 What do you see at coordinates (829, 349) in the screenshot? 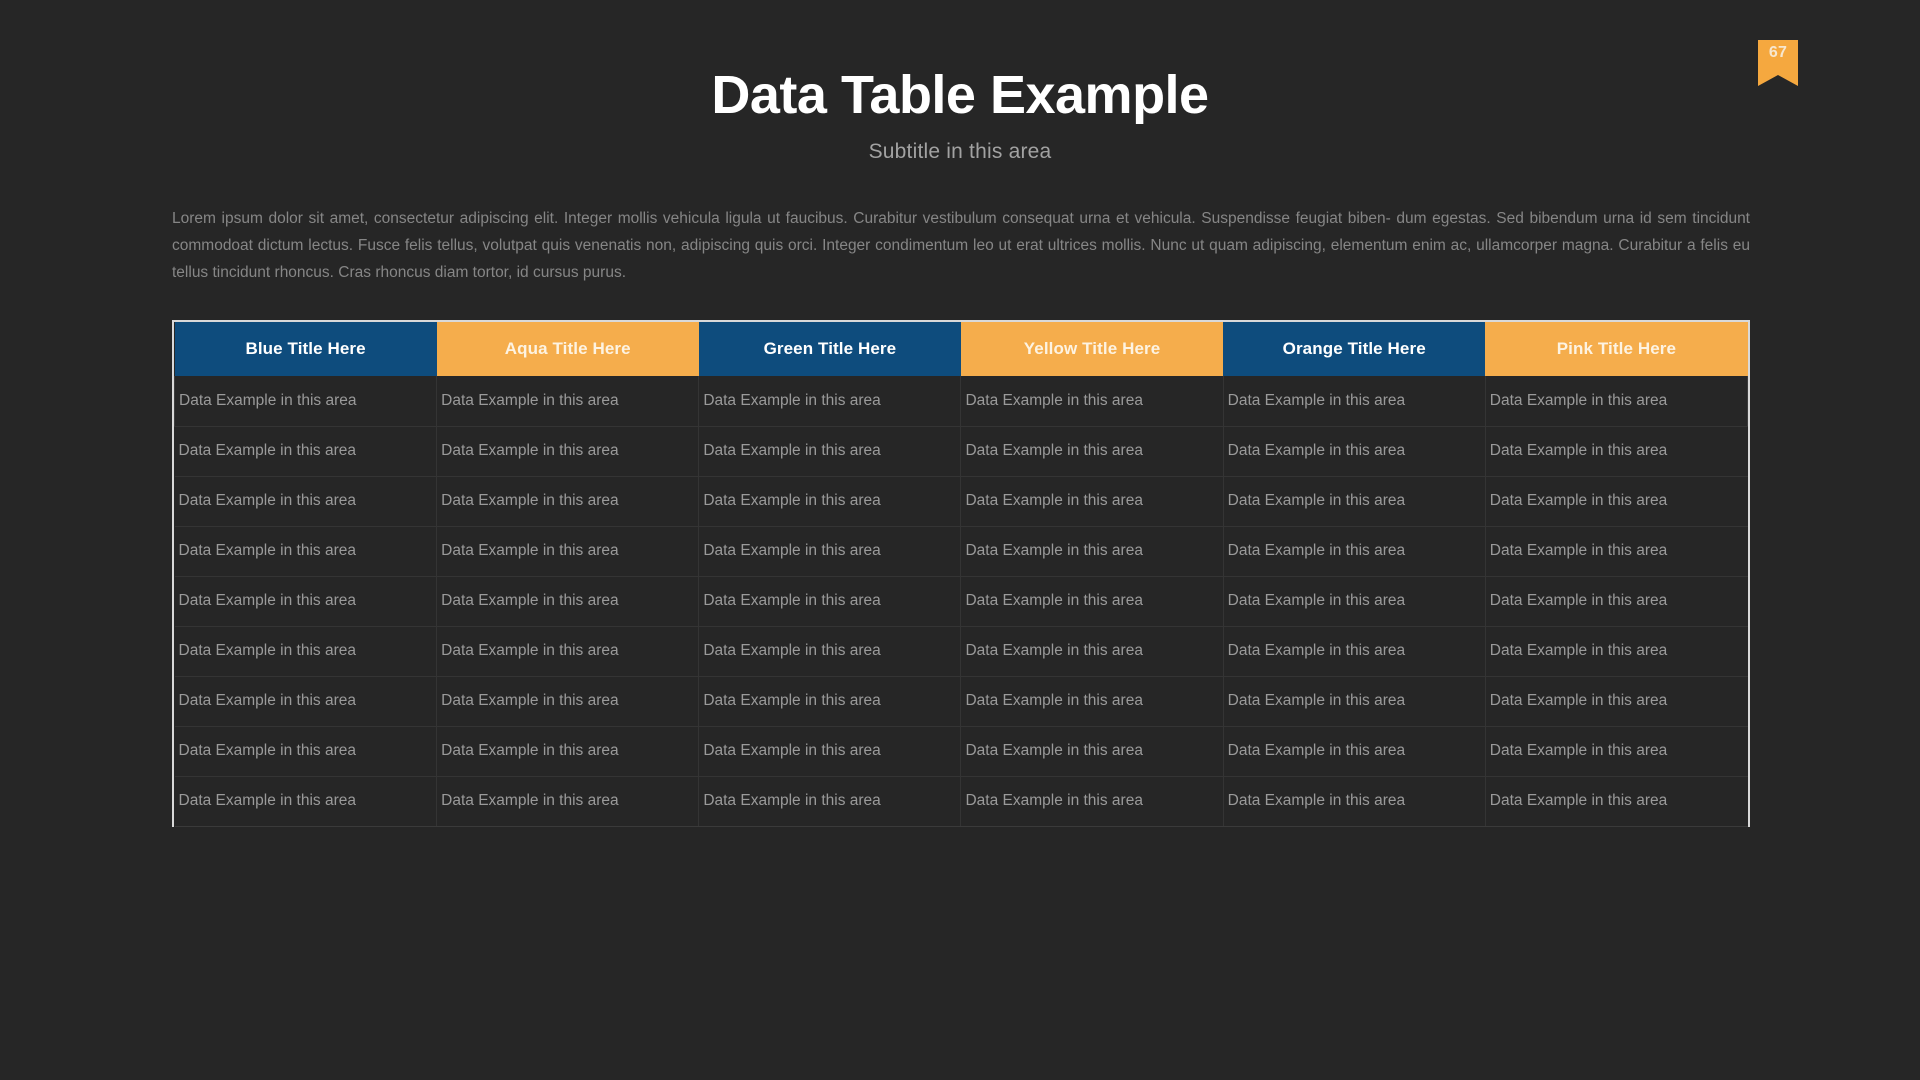
I see `table-header-cell-3: Green Title Here` at bounding box center [829, 349].